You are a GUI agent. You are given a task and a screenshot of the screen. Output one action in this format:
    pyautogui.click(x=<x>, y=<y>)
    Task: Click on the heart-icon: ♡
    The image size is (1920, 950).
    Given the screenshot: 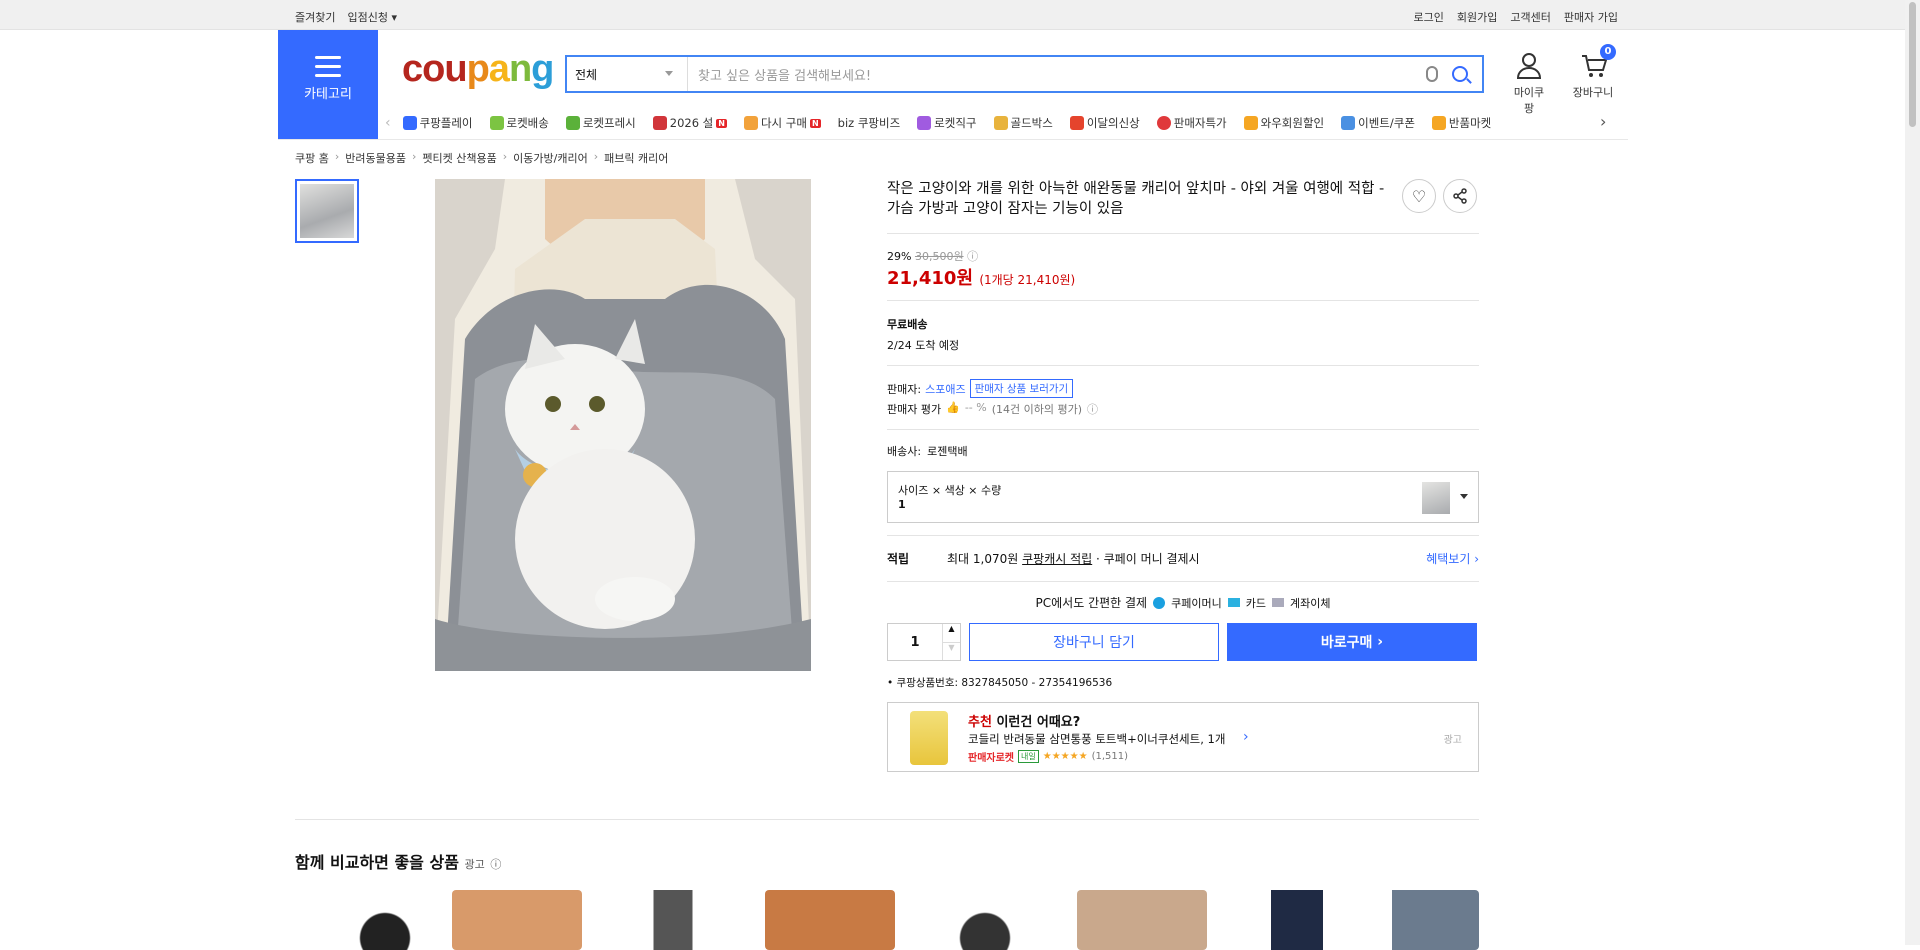 What is the action you would take?
    pyautogui.click(x=1419, y=196)
    